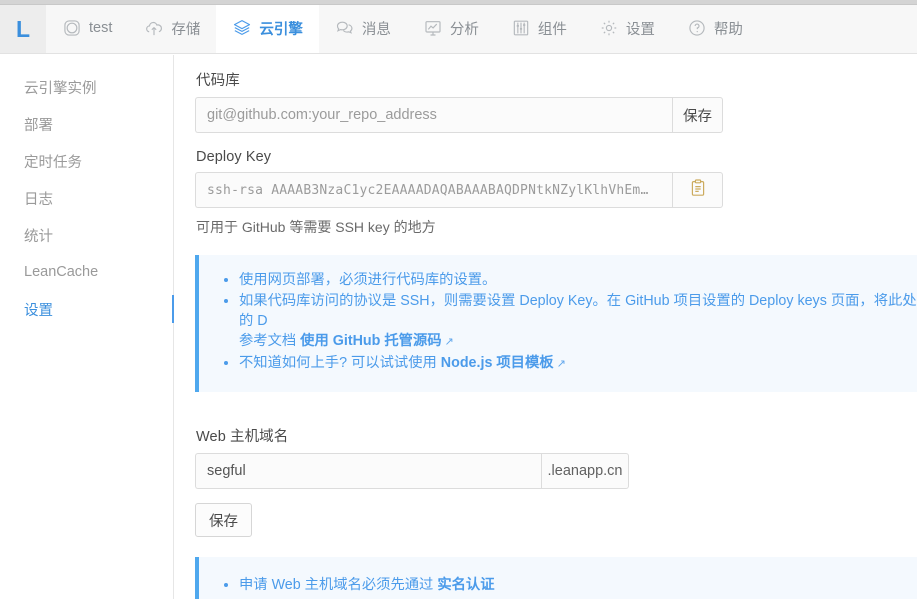  I want to click on realname-verification-link: 实名认证, so click(465, 585).